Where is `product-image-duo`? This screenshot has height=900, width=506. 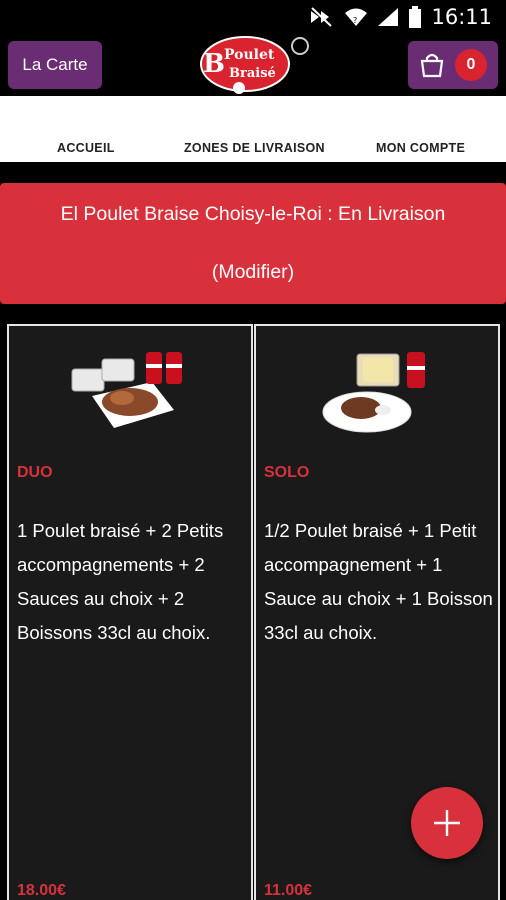
product-image-duo is located at coordinates (126, 390).